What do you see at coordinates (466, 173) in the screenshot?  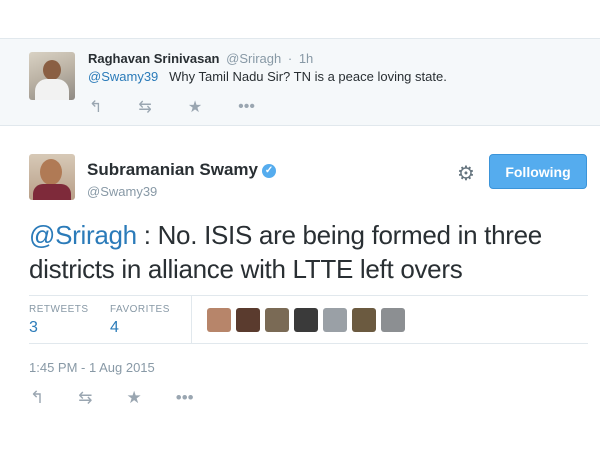 I see `gear-icon: ⚙` at bounding box center [466, 173].